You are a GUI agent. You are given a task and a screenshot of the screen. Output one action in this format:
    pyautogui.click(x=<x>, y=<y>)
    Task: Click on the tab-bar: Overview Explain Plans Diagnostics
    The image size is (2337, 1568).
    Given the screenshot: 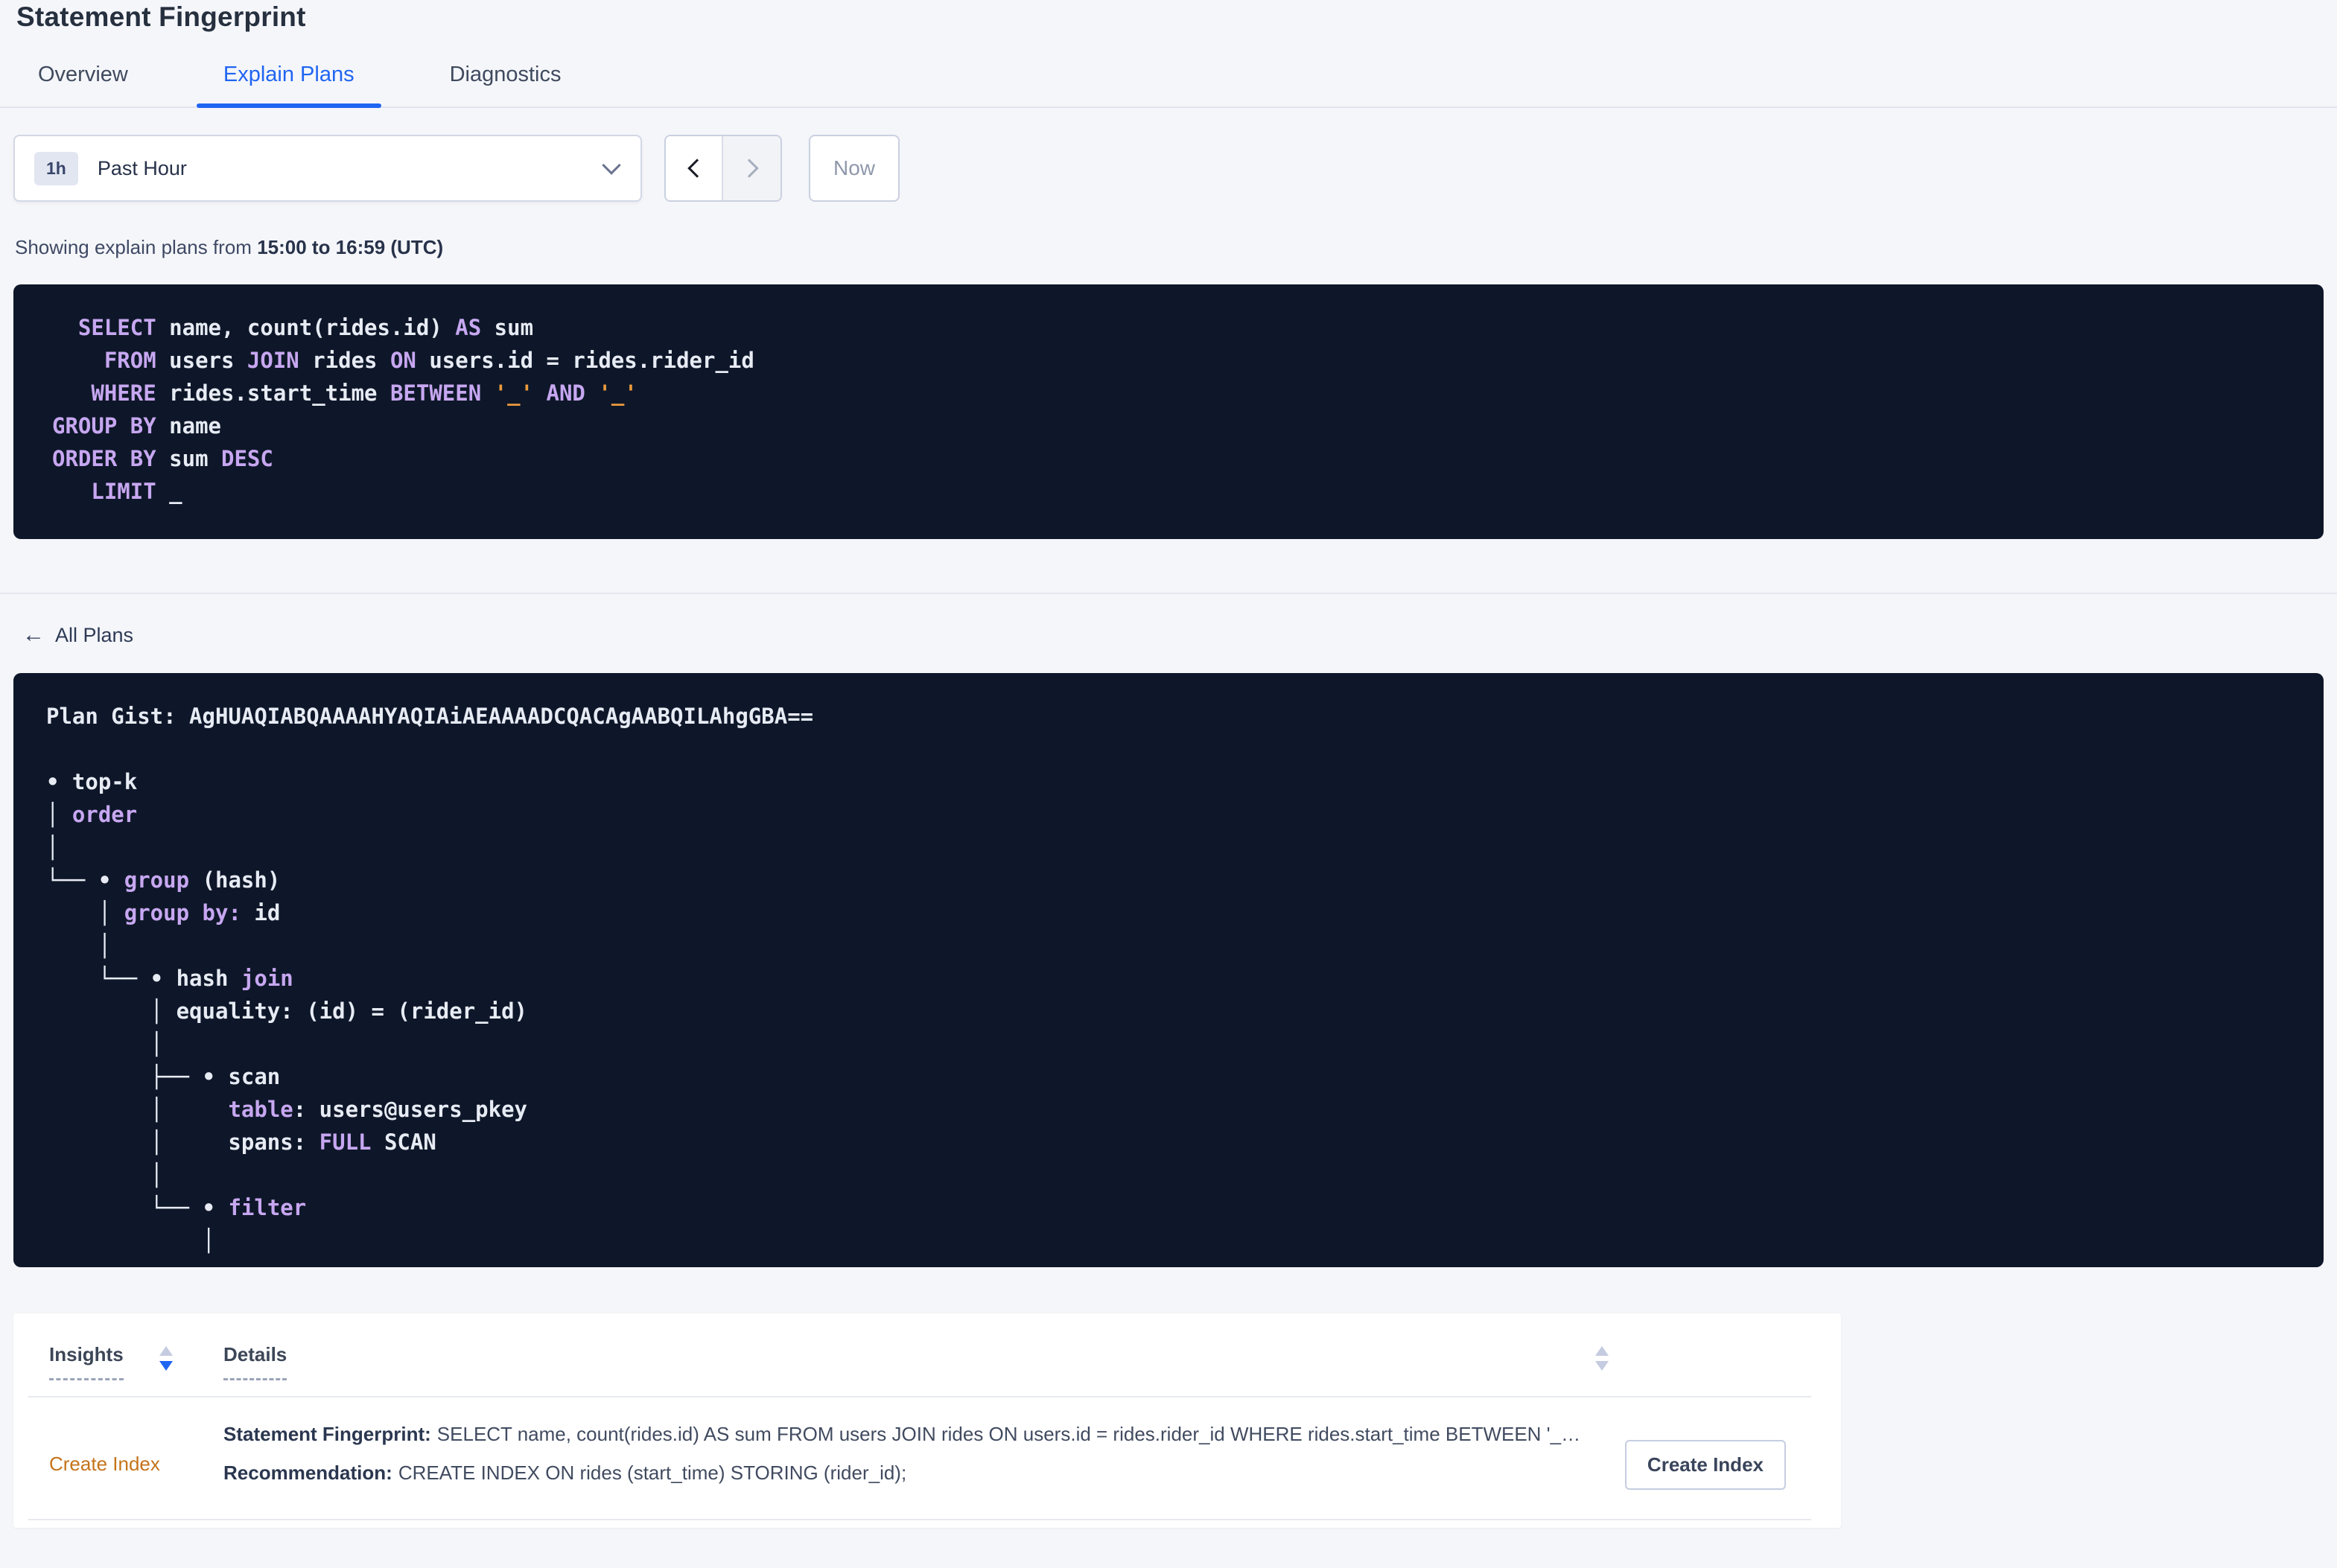 What is the action you would take?
    pyautogui.click(x=1168, y=85)
    